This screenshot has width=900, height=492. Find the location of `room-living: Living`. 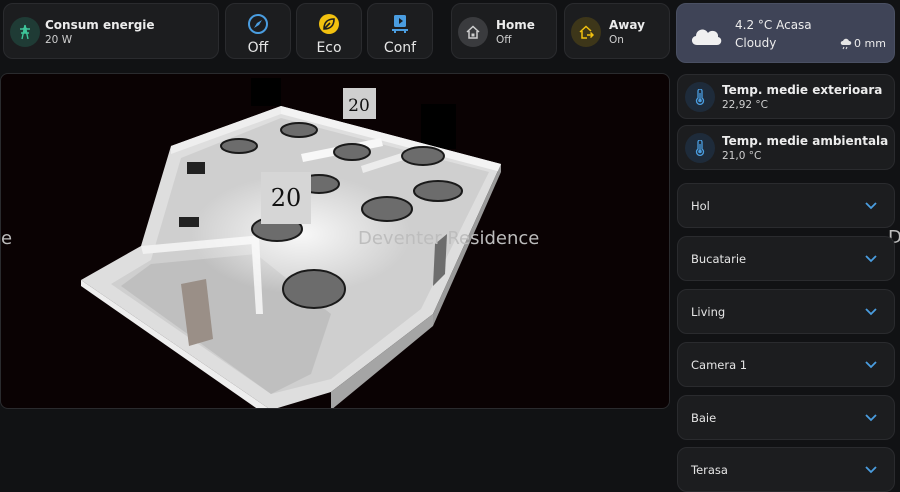

room-living: Living is located at coordinates (786, 311).